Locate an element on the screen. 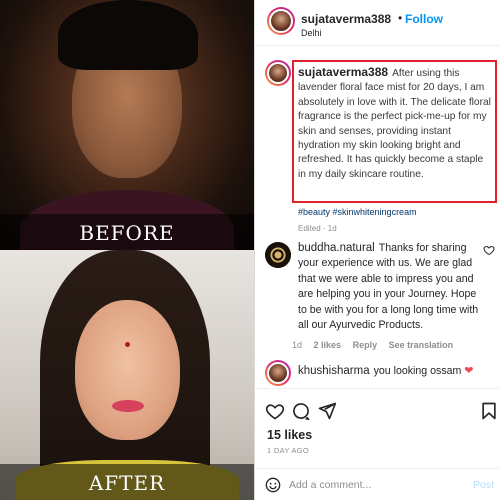 This screenshot has height=500, width=500. comment-body: khushisharma you looking ossam ❤ is located at coordinates (390, 371).